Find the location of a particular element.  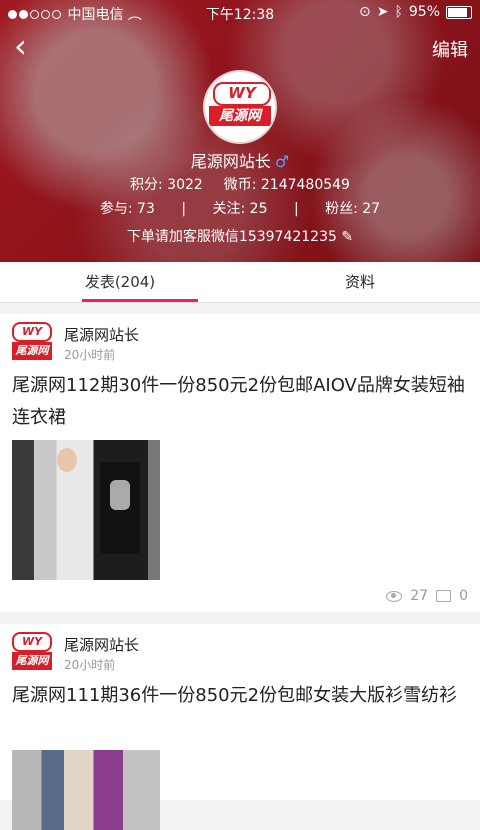

profile-name-row: 尾源网站长 ♂ is located at coordinates (240, 160).